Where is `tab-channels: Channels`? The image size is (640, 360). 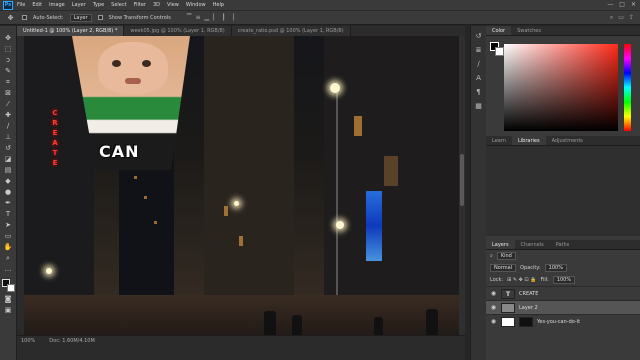 tab-channels: Channels is located at coordinates (532, 244).